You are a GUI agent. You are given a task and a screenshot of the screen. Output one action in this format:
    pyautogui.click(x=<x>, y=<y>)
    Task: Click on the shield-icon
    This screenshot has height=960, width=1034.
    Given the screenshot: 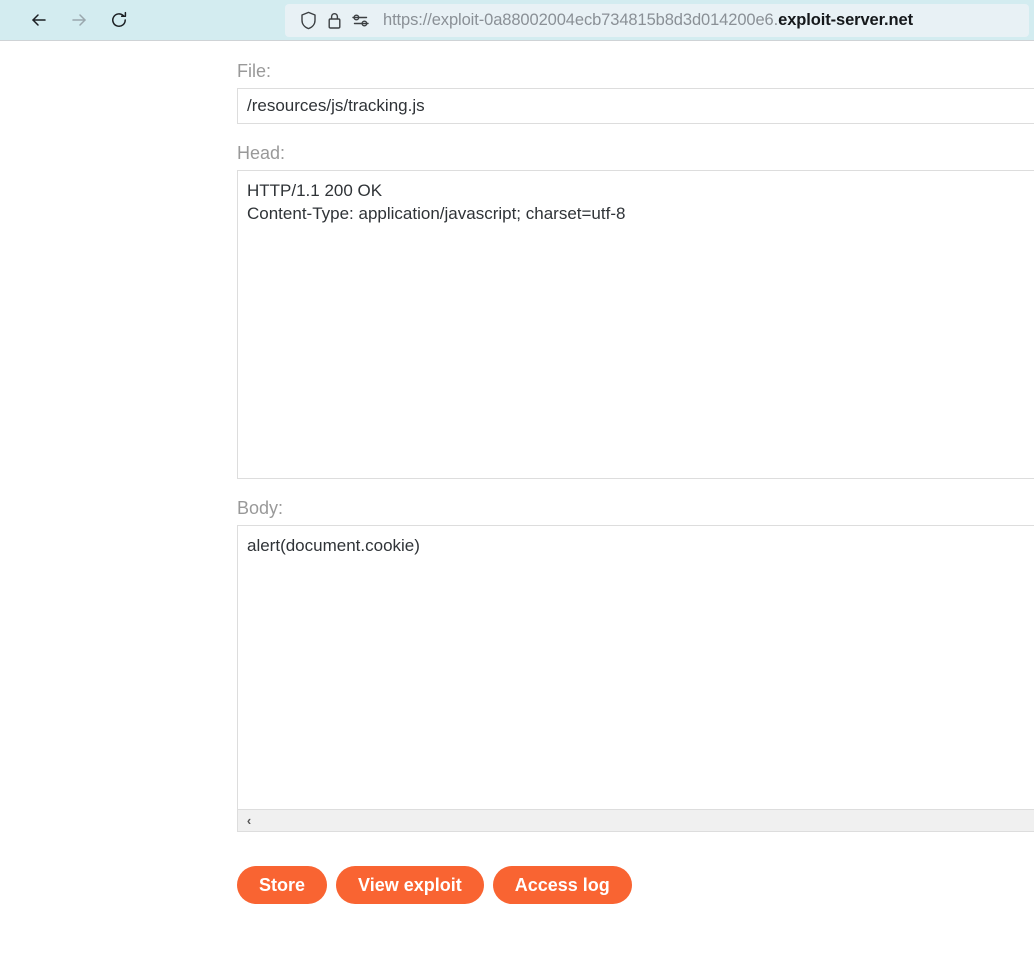 What is the action you would take?
    pyautogui.click(x=308, y=21)
    